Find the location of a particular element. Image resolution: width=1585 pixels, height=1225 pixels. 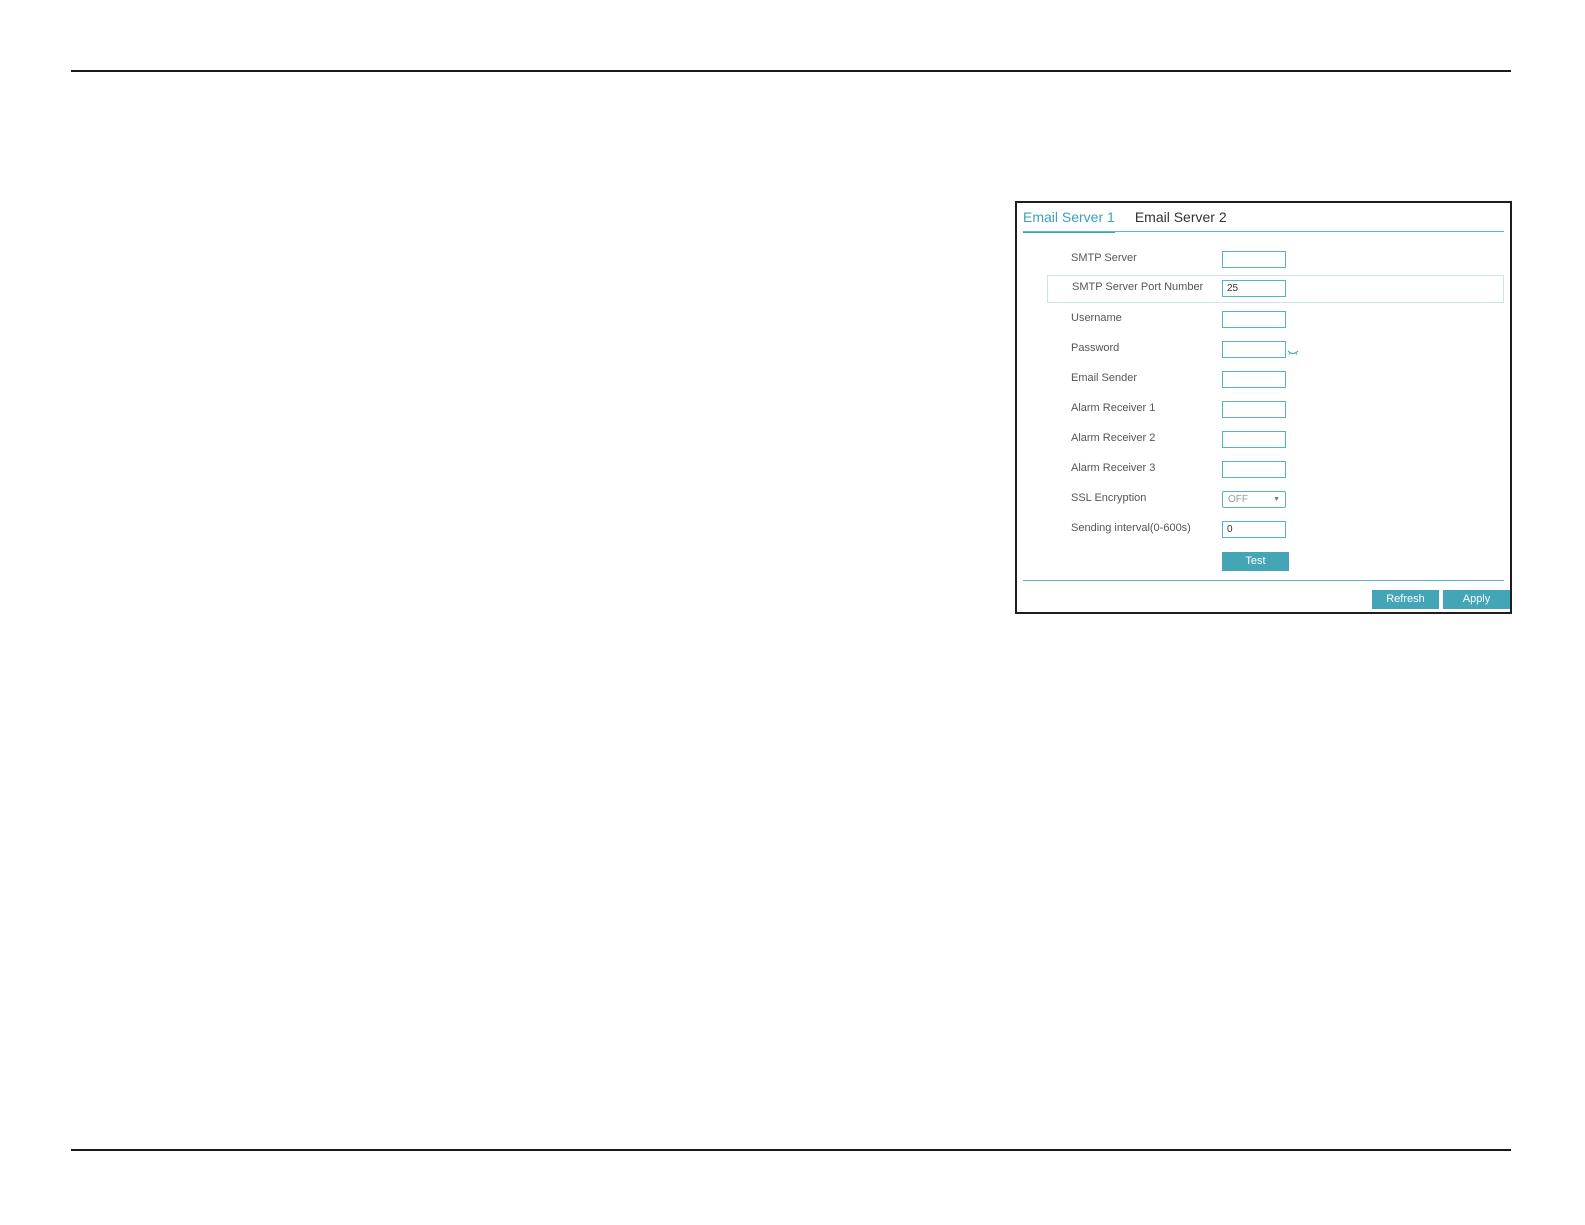

tab-bar-divider is located at coordinates (1263, 231).